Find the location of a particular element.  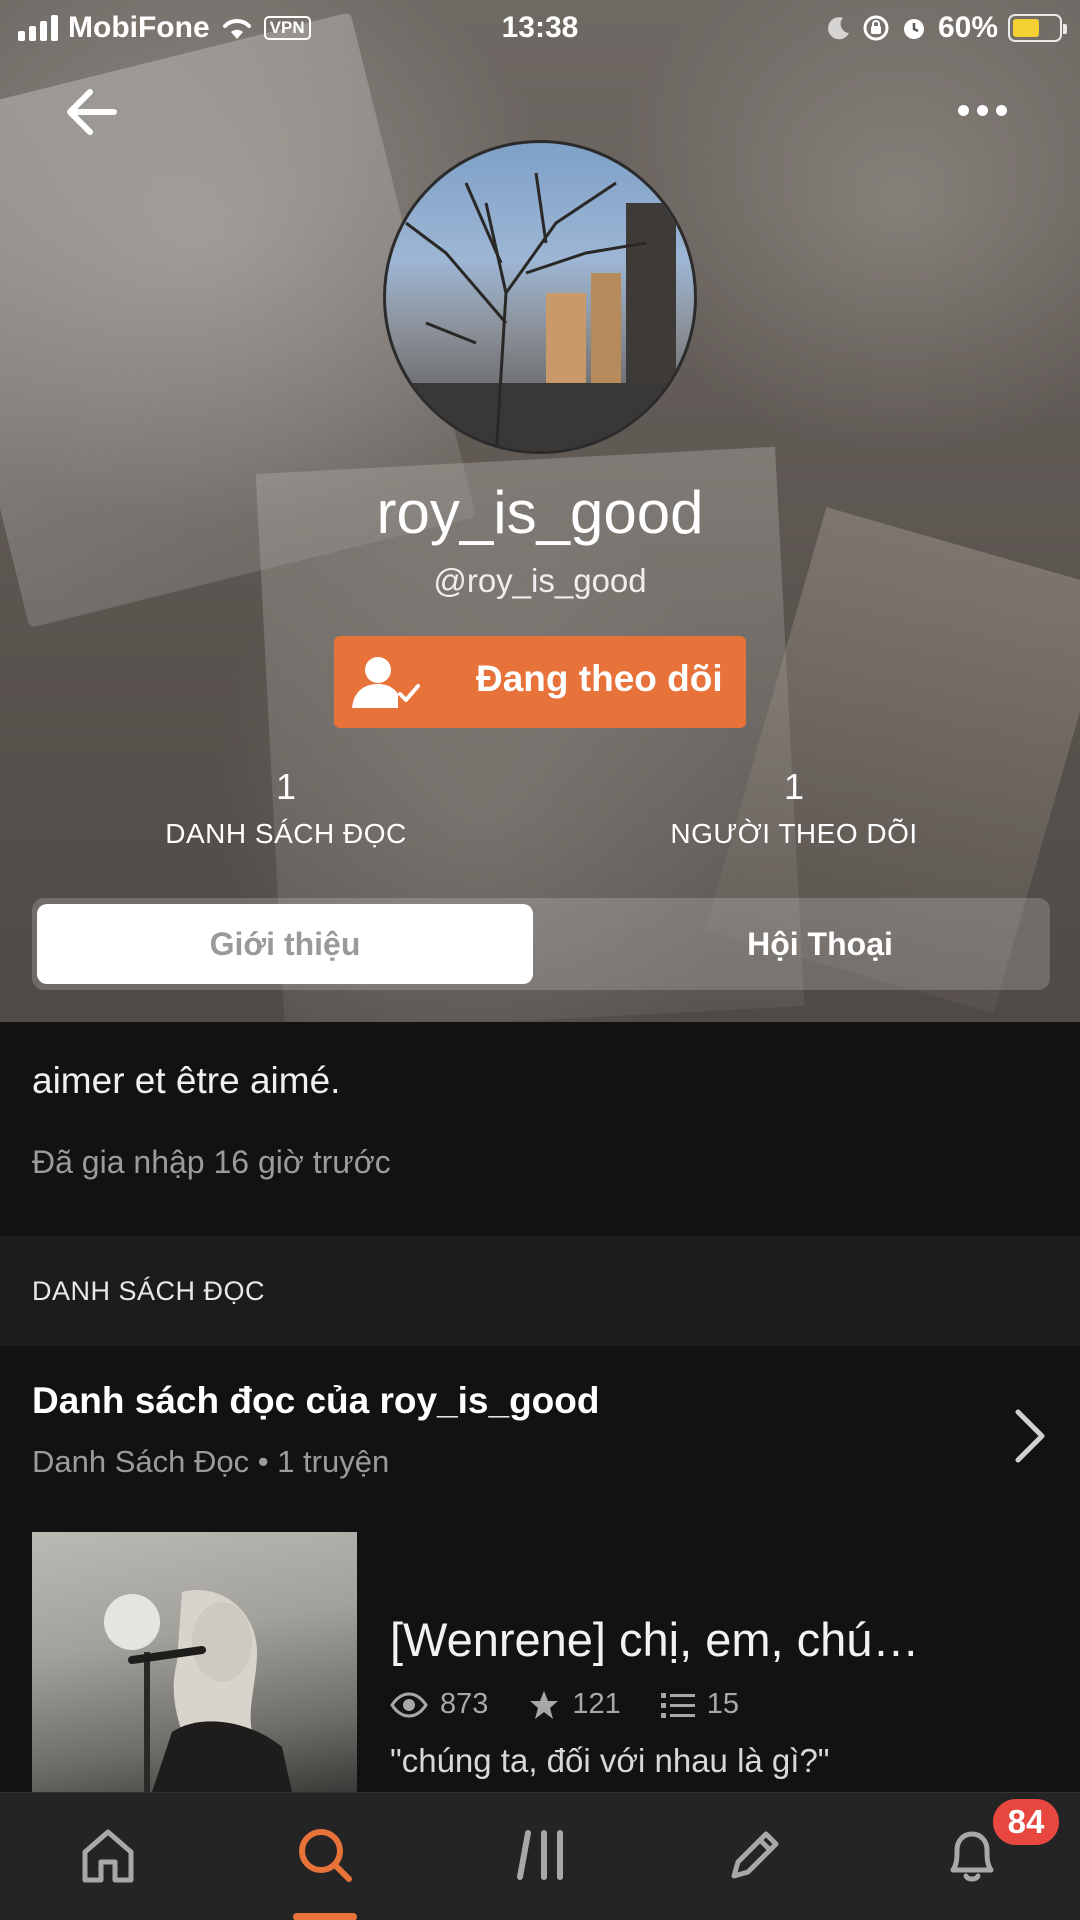

story-parts: 15 is located at coordinates (723, 1704).